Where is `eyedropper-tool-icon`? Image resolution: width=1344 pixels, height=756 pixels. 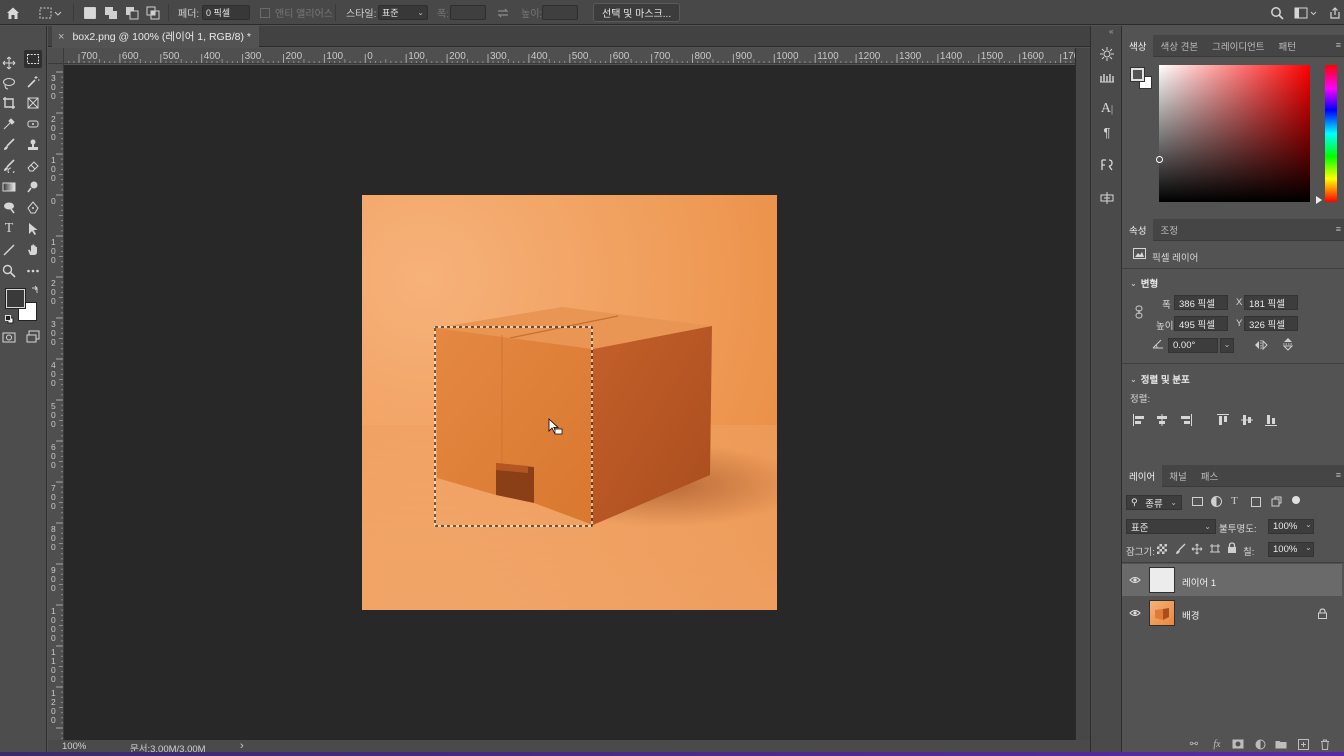 eyedropper-tool-icon is located at coordinates (9, 124).